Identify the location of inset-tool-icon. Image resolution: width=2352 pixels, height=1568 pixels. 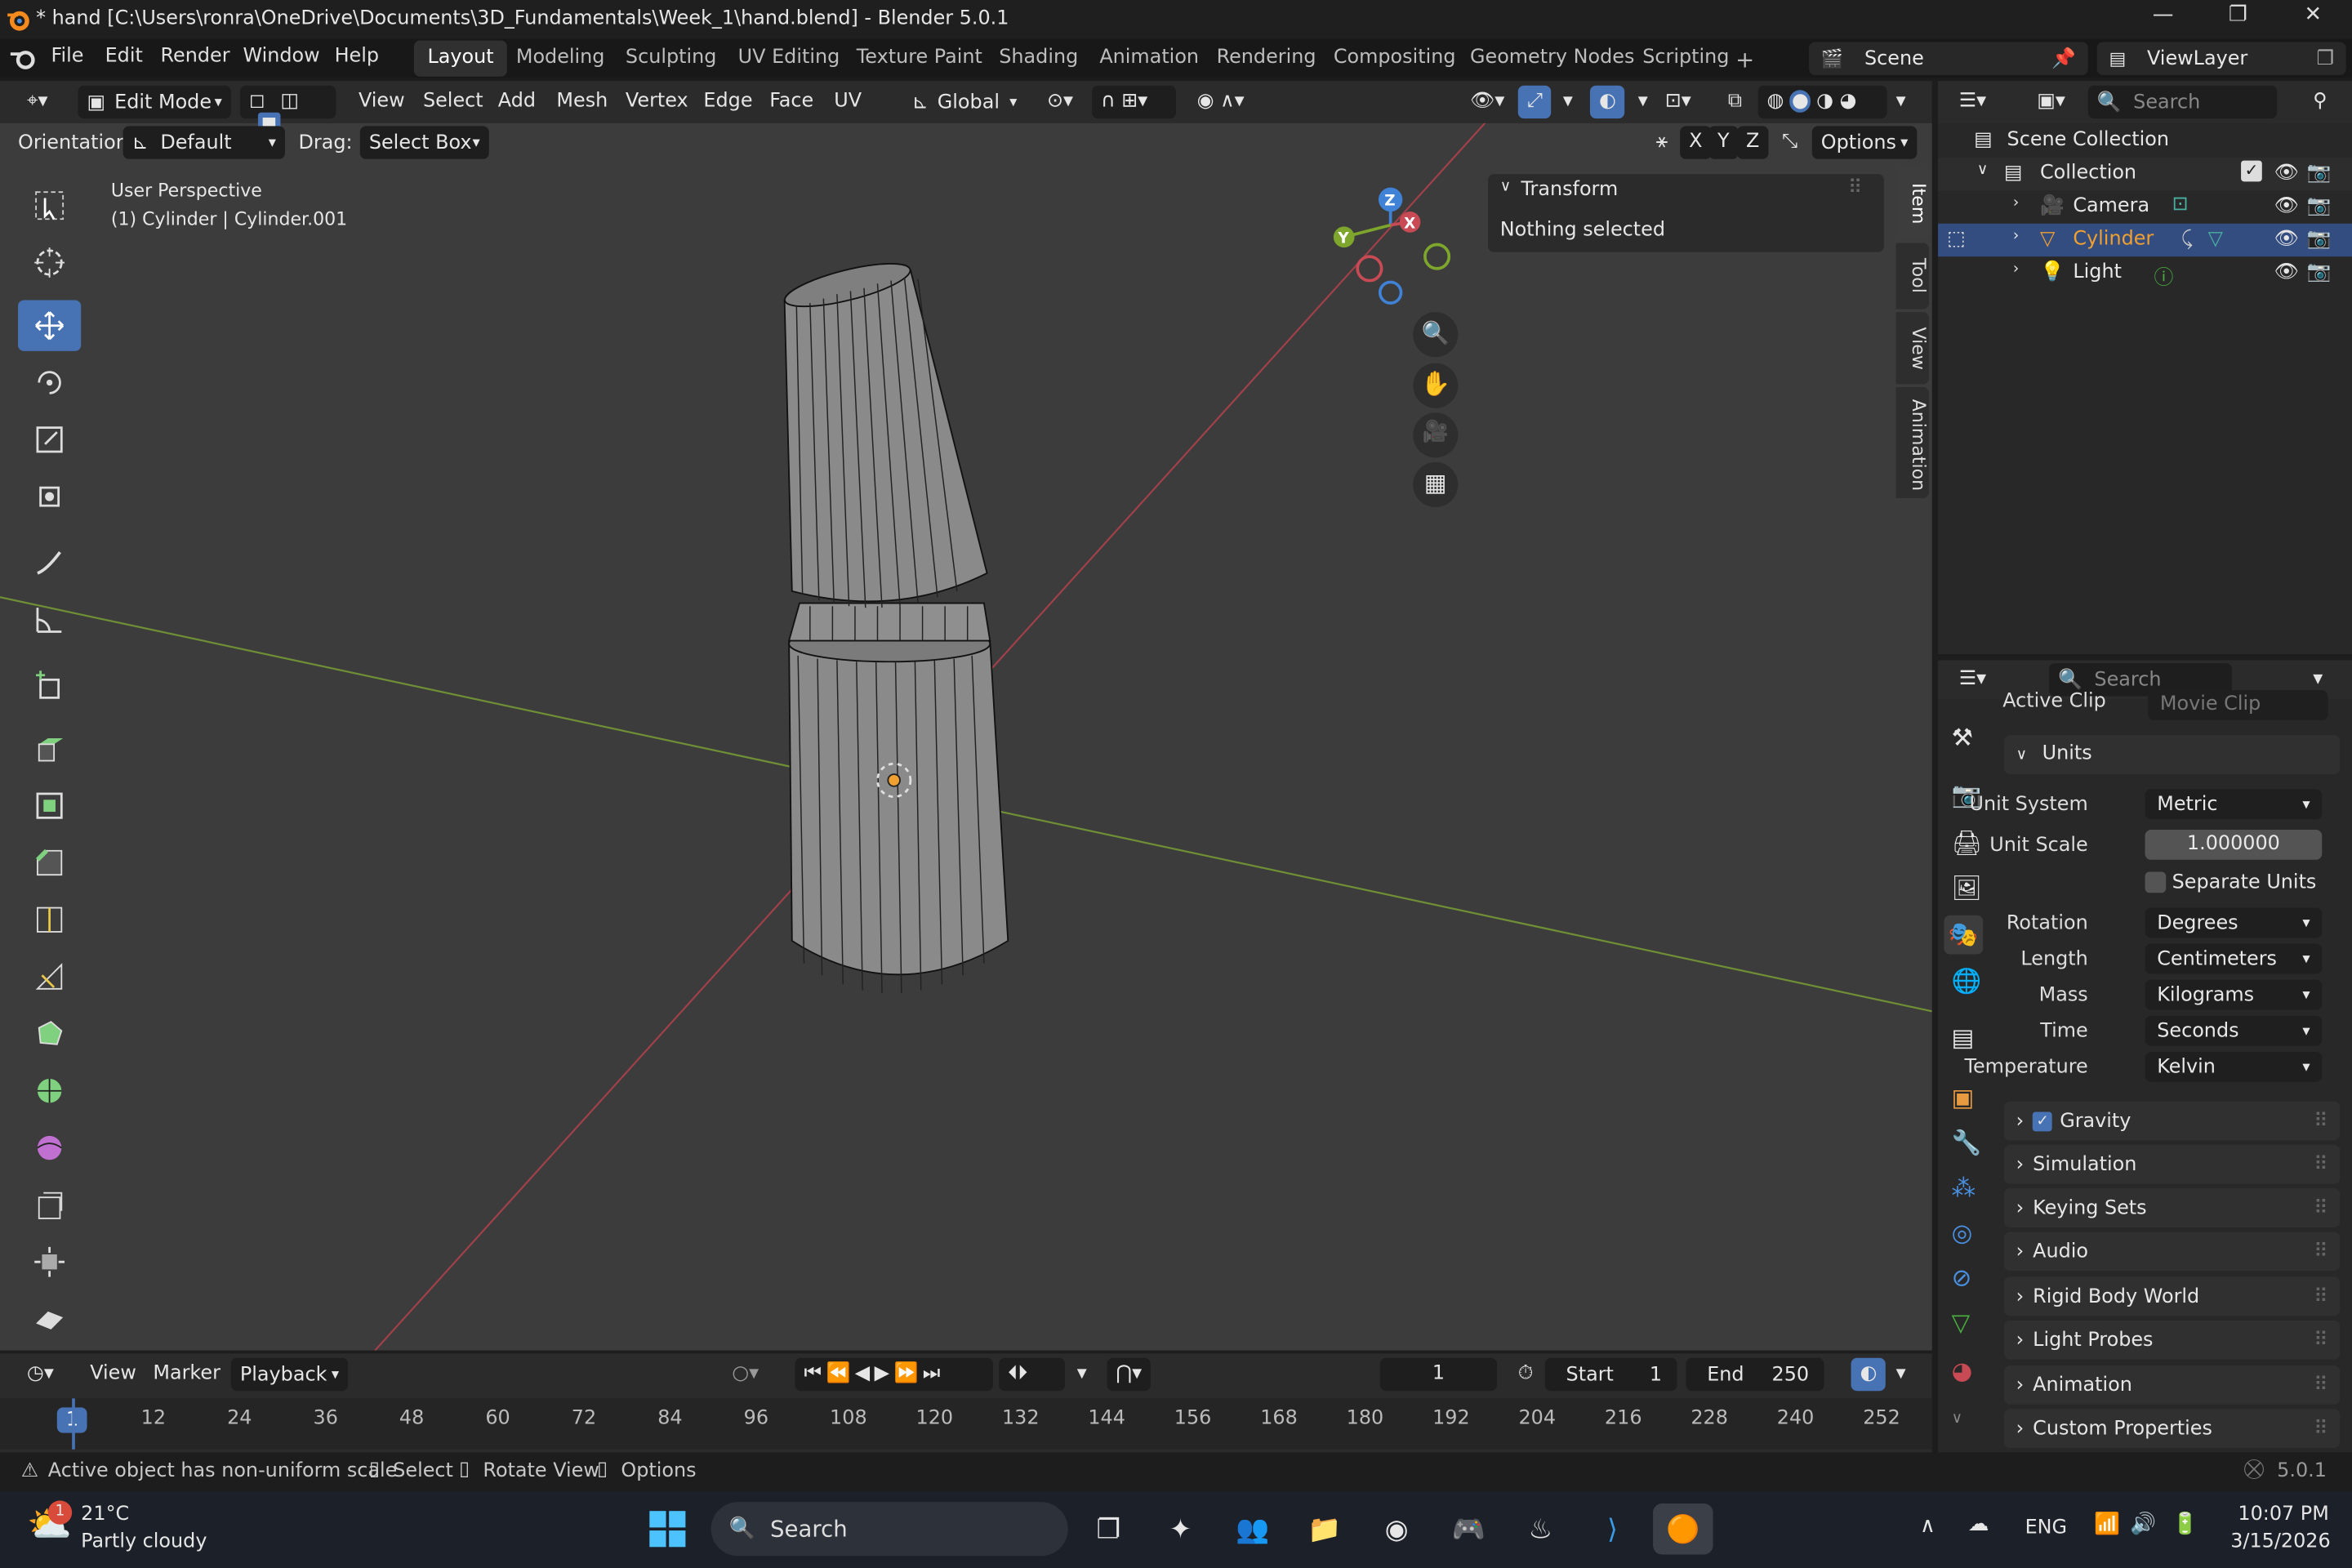
(49, 805).